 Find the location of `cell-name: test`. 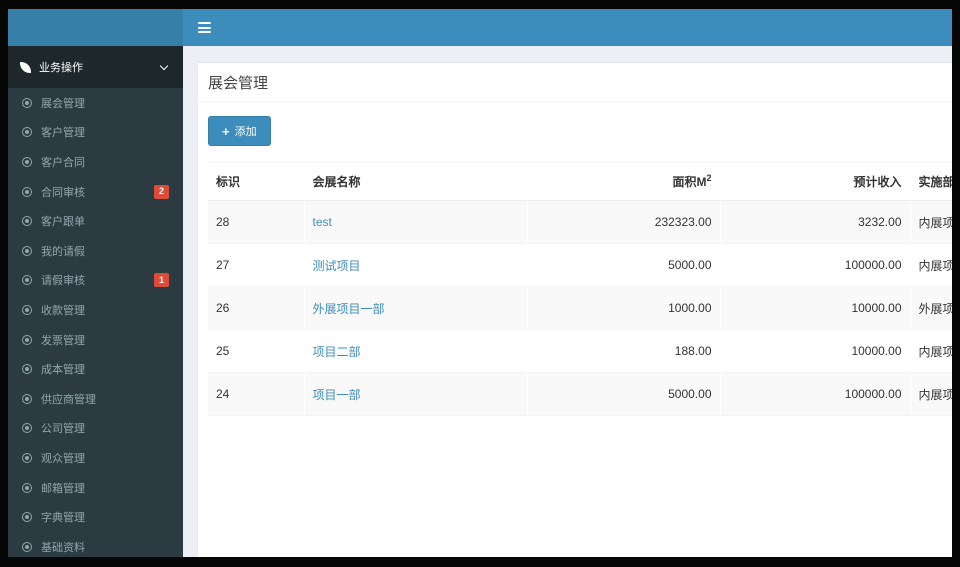

cell-name: test is located at coordinates (415, 222).